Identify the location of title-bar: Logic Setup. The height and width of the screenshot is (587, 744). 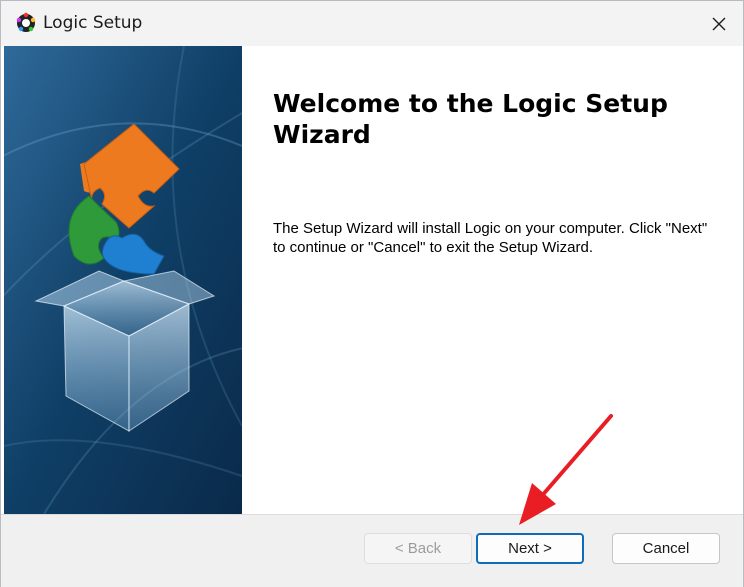
(372, 23).